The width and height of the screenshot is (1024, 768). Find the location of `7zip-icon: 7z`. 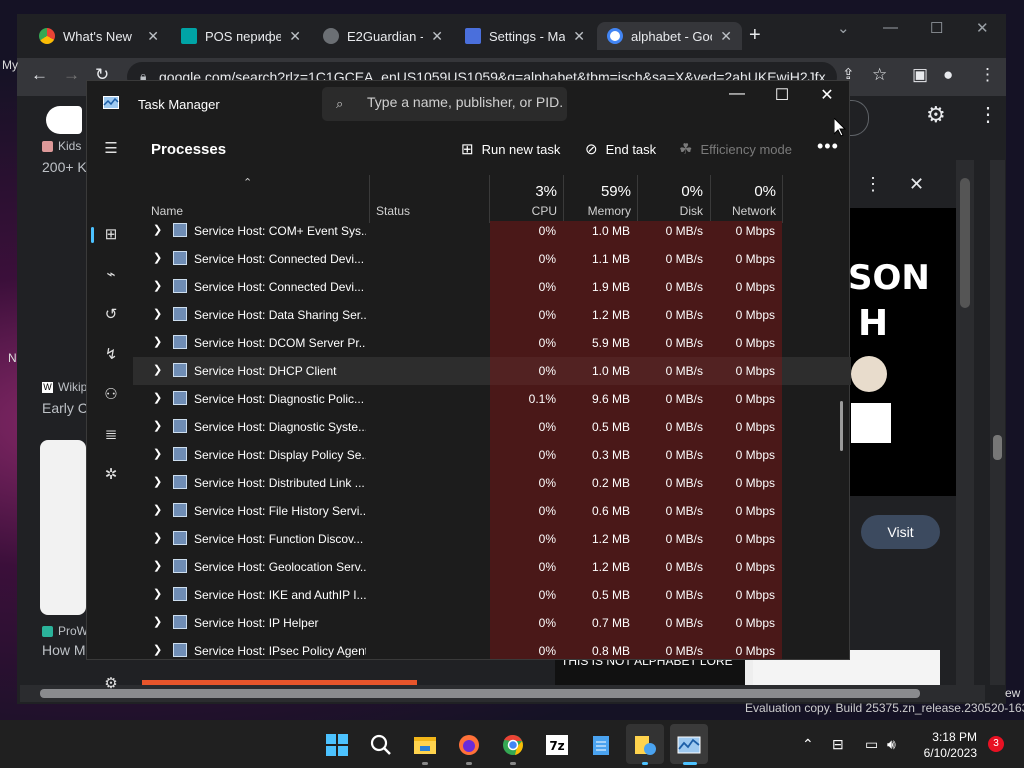

7zip-icon: 7z is located at coordinates (557, 745).